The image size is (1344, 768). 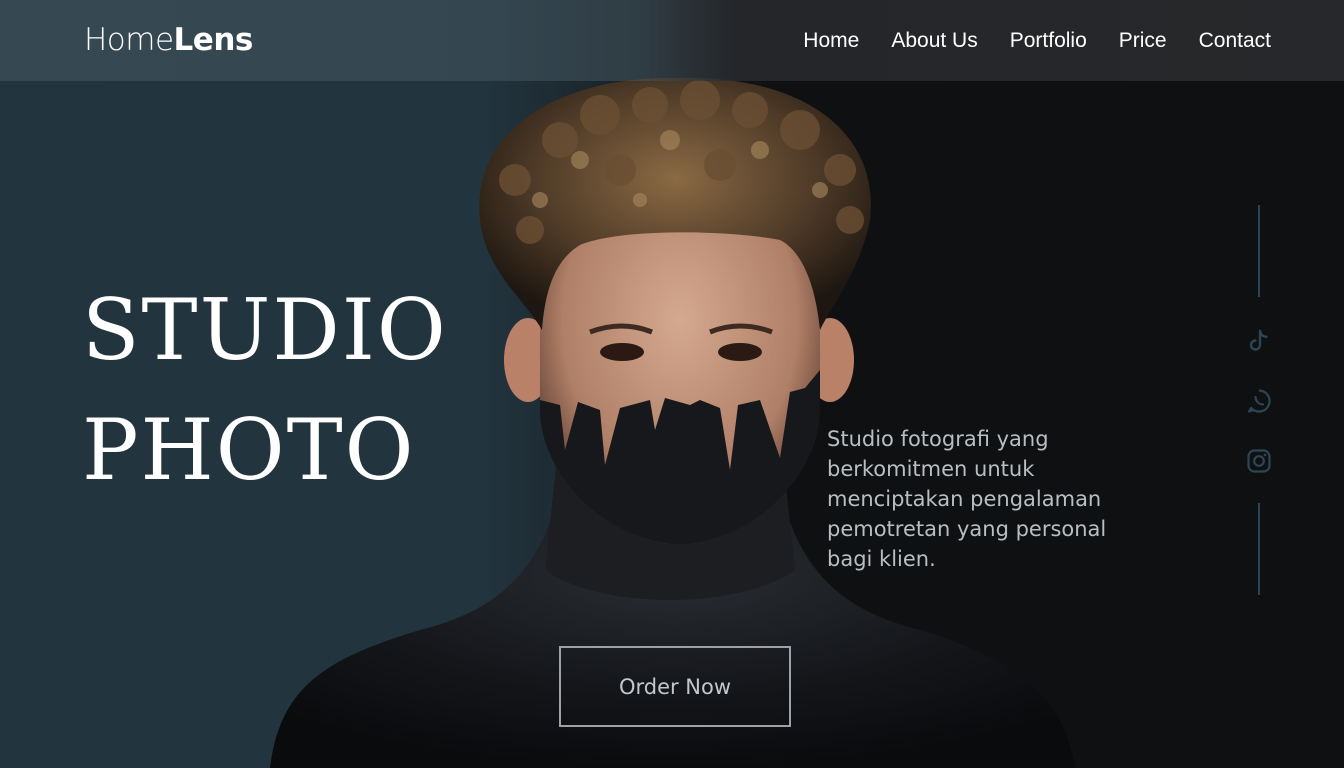 What do you see at coordinates (265, 330) in the screenshot?
I see `hero-title-line-1: STUDIO` at bounding box center [265, 330].